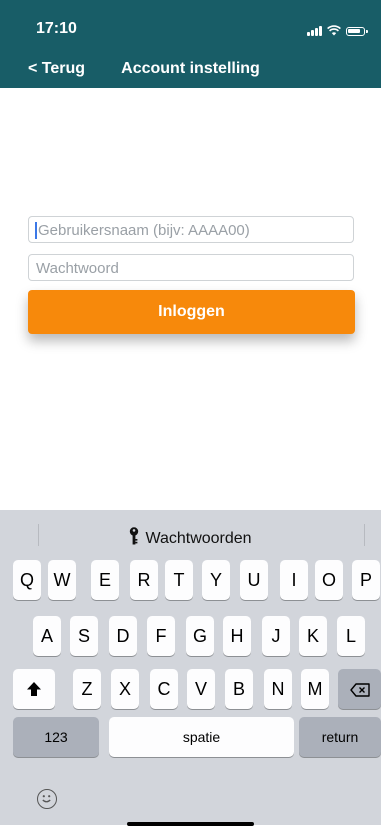 Image resolution: width=381 pixels, height=826 pixels. Describe the element at coordinates (84, 636) in the screenshot. I see `key-s: S` at that location.